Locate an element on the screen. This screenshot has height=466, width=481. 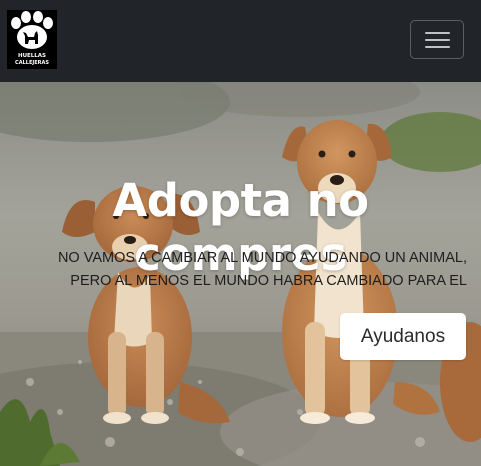
brand-logo: HUELLAS CALLEJERAS is located at coordinates (32, 39).